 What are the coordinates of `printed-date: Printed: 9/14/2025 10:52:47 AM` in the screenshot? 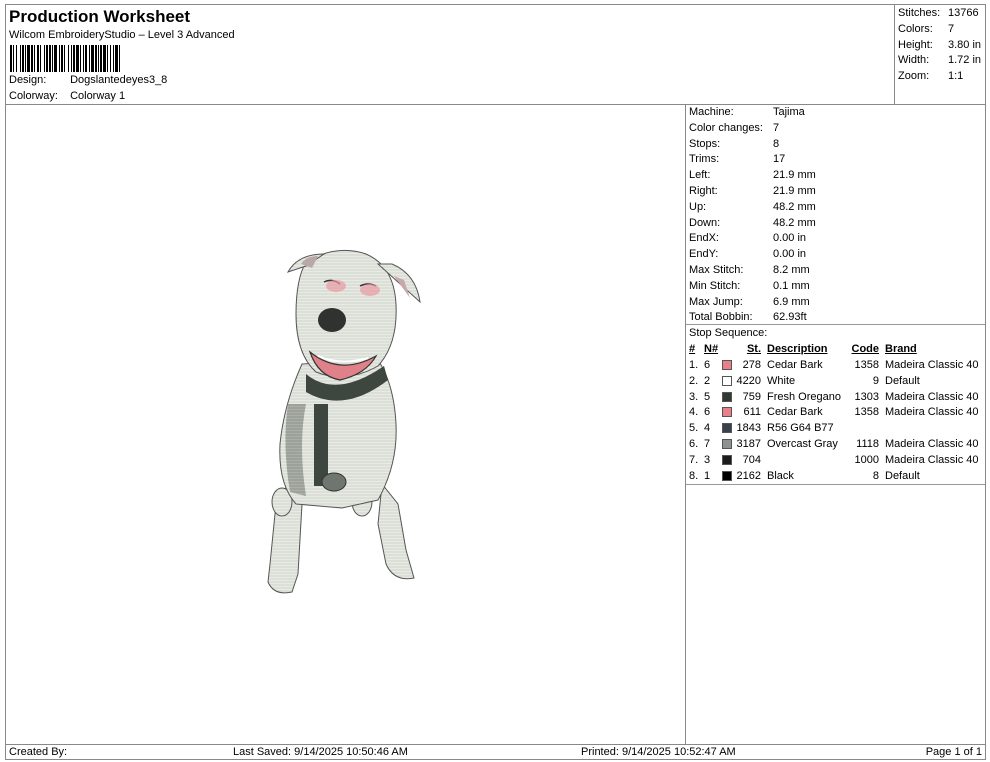 It's located at (658, 752).